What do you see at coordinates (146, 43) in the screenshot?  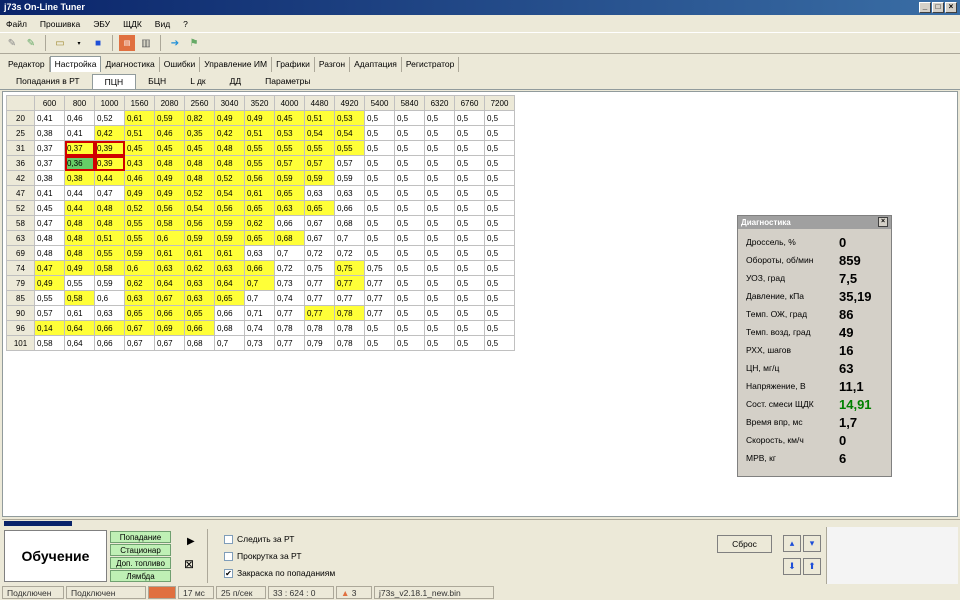 I see `chip-write-icon: ▥` at bounding box center [146, 43].